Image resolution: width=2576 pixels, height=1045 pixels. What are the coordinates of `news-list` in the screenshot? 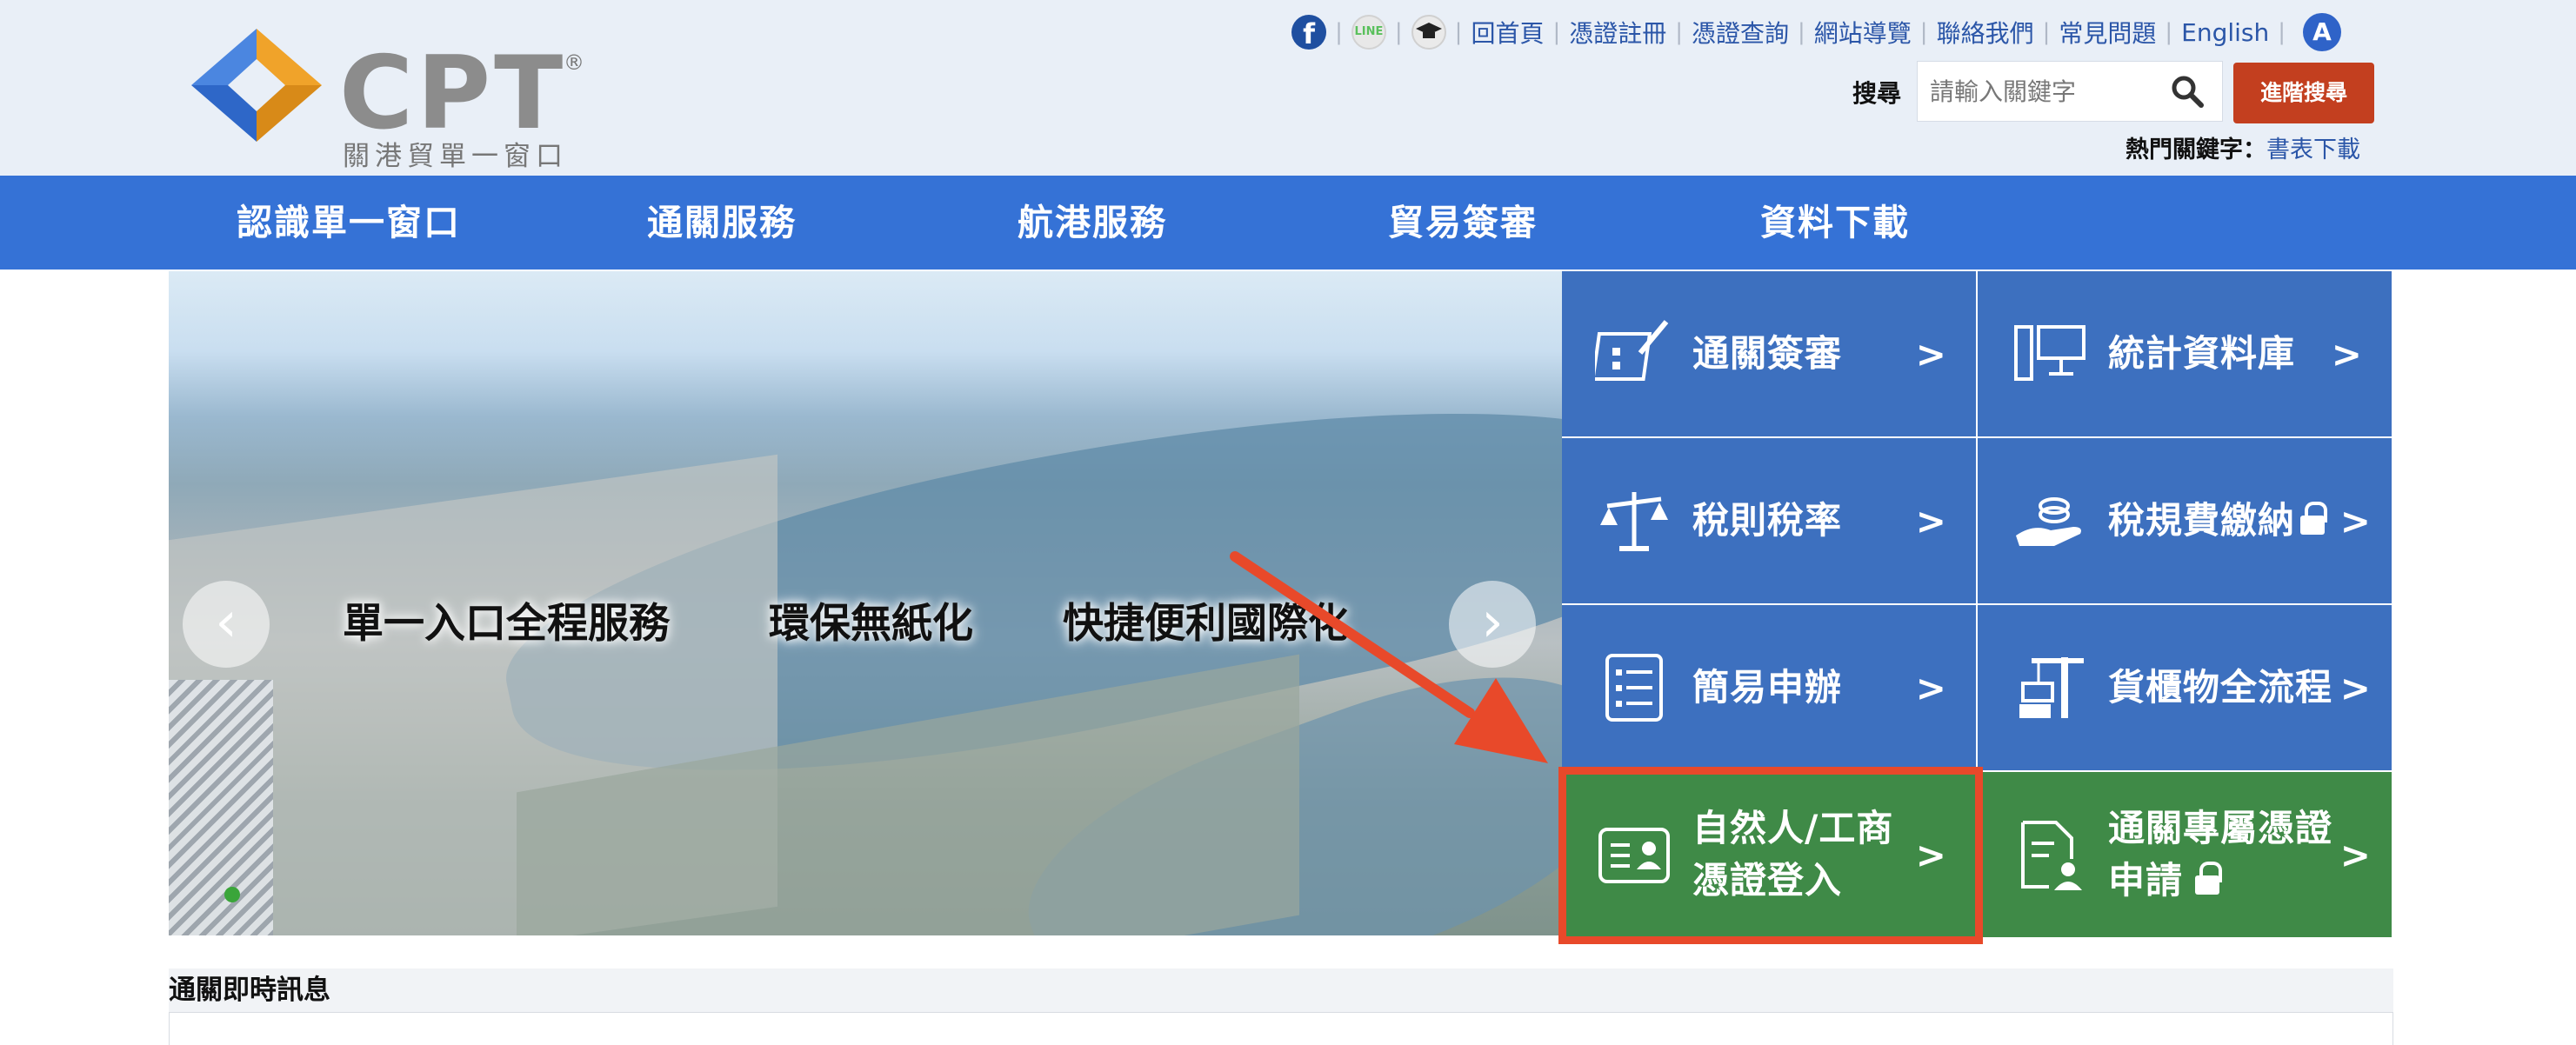 It's located at (1281, 1028).